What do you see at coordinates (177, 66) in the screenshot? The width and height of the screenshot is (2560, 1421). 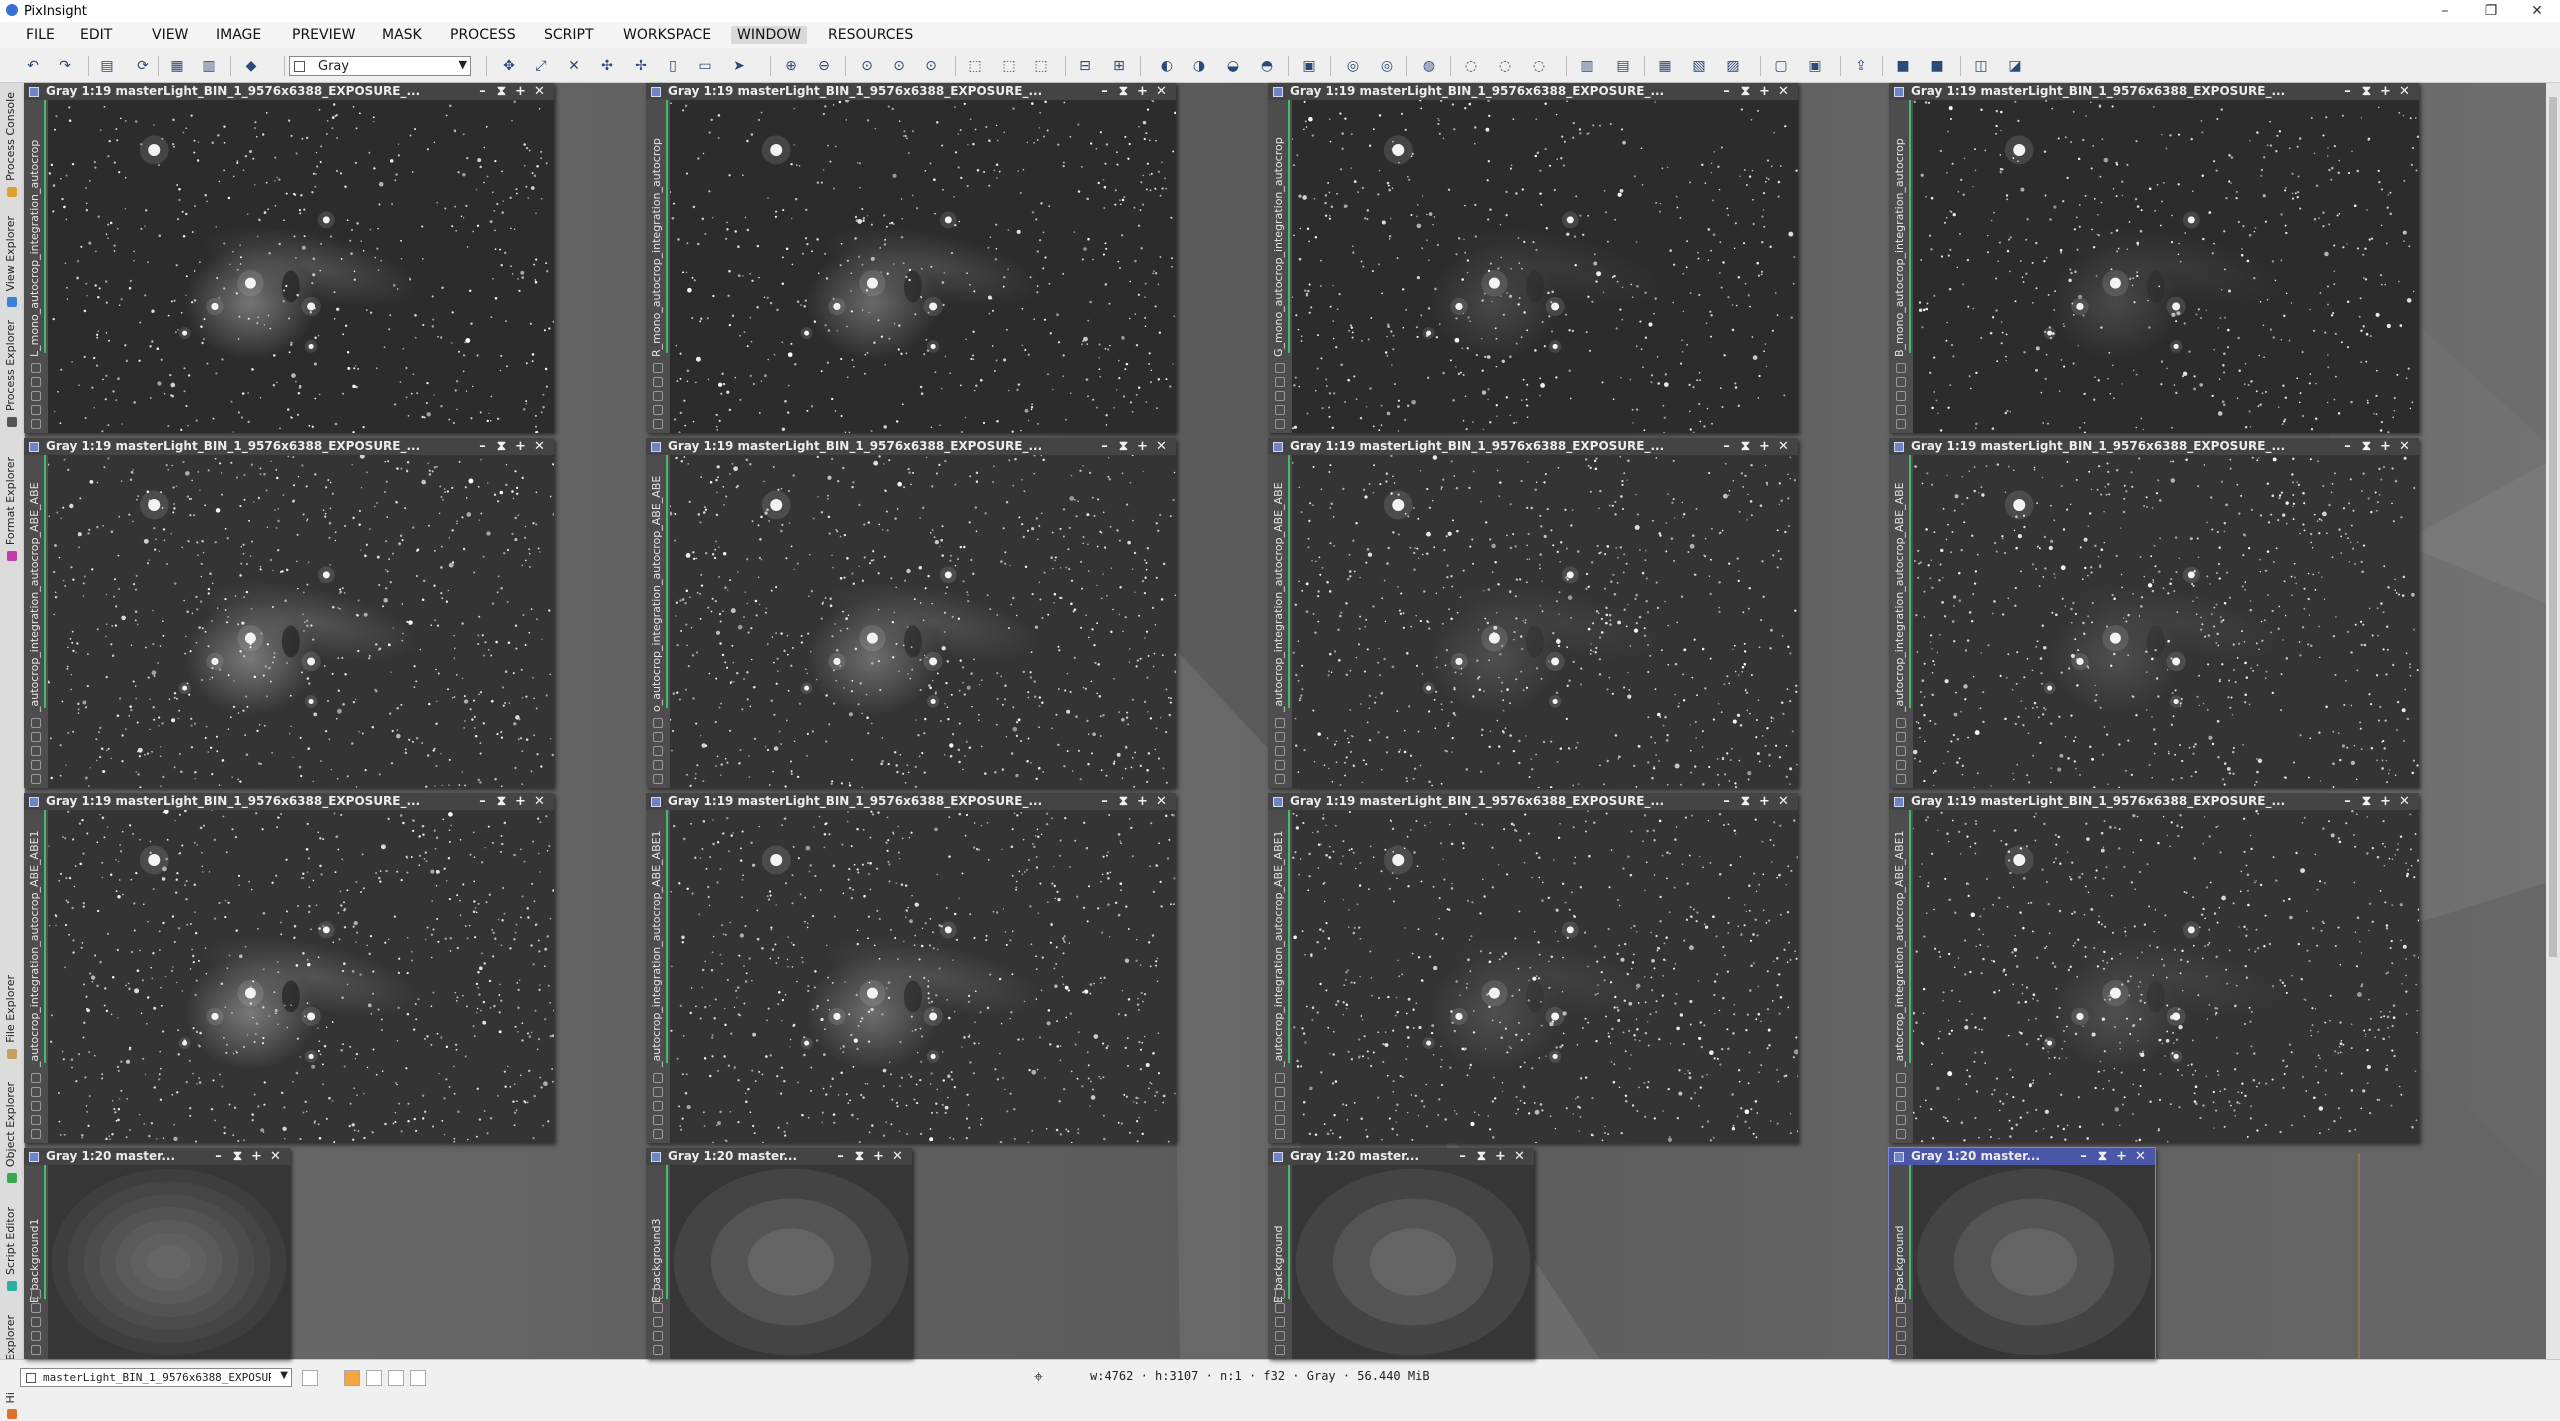 I see `store-icon: ▦` at bounding box center [177, 66].